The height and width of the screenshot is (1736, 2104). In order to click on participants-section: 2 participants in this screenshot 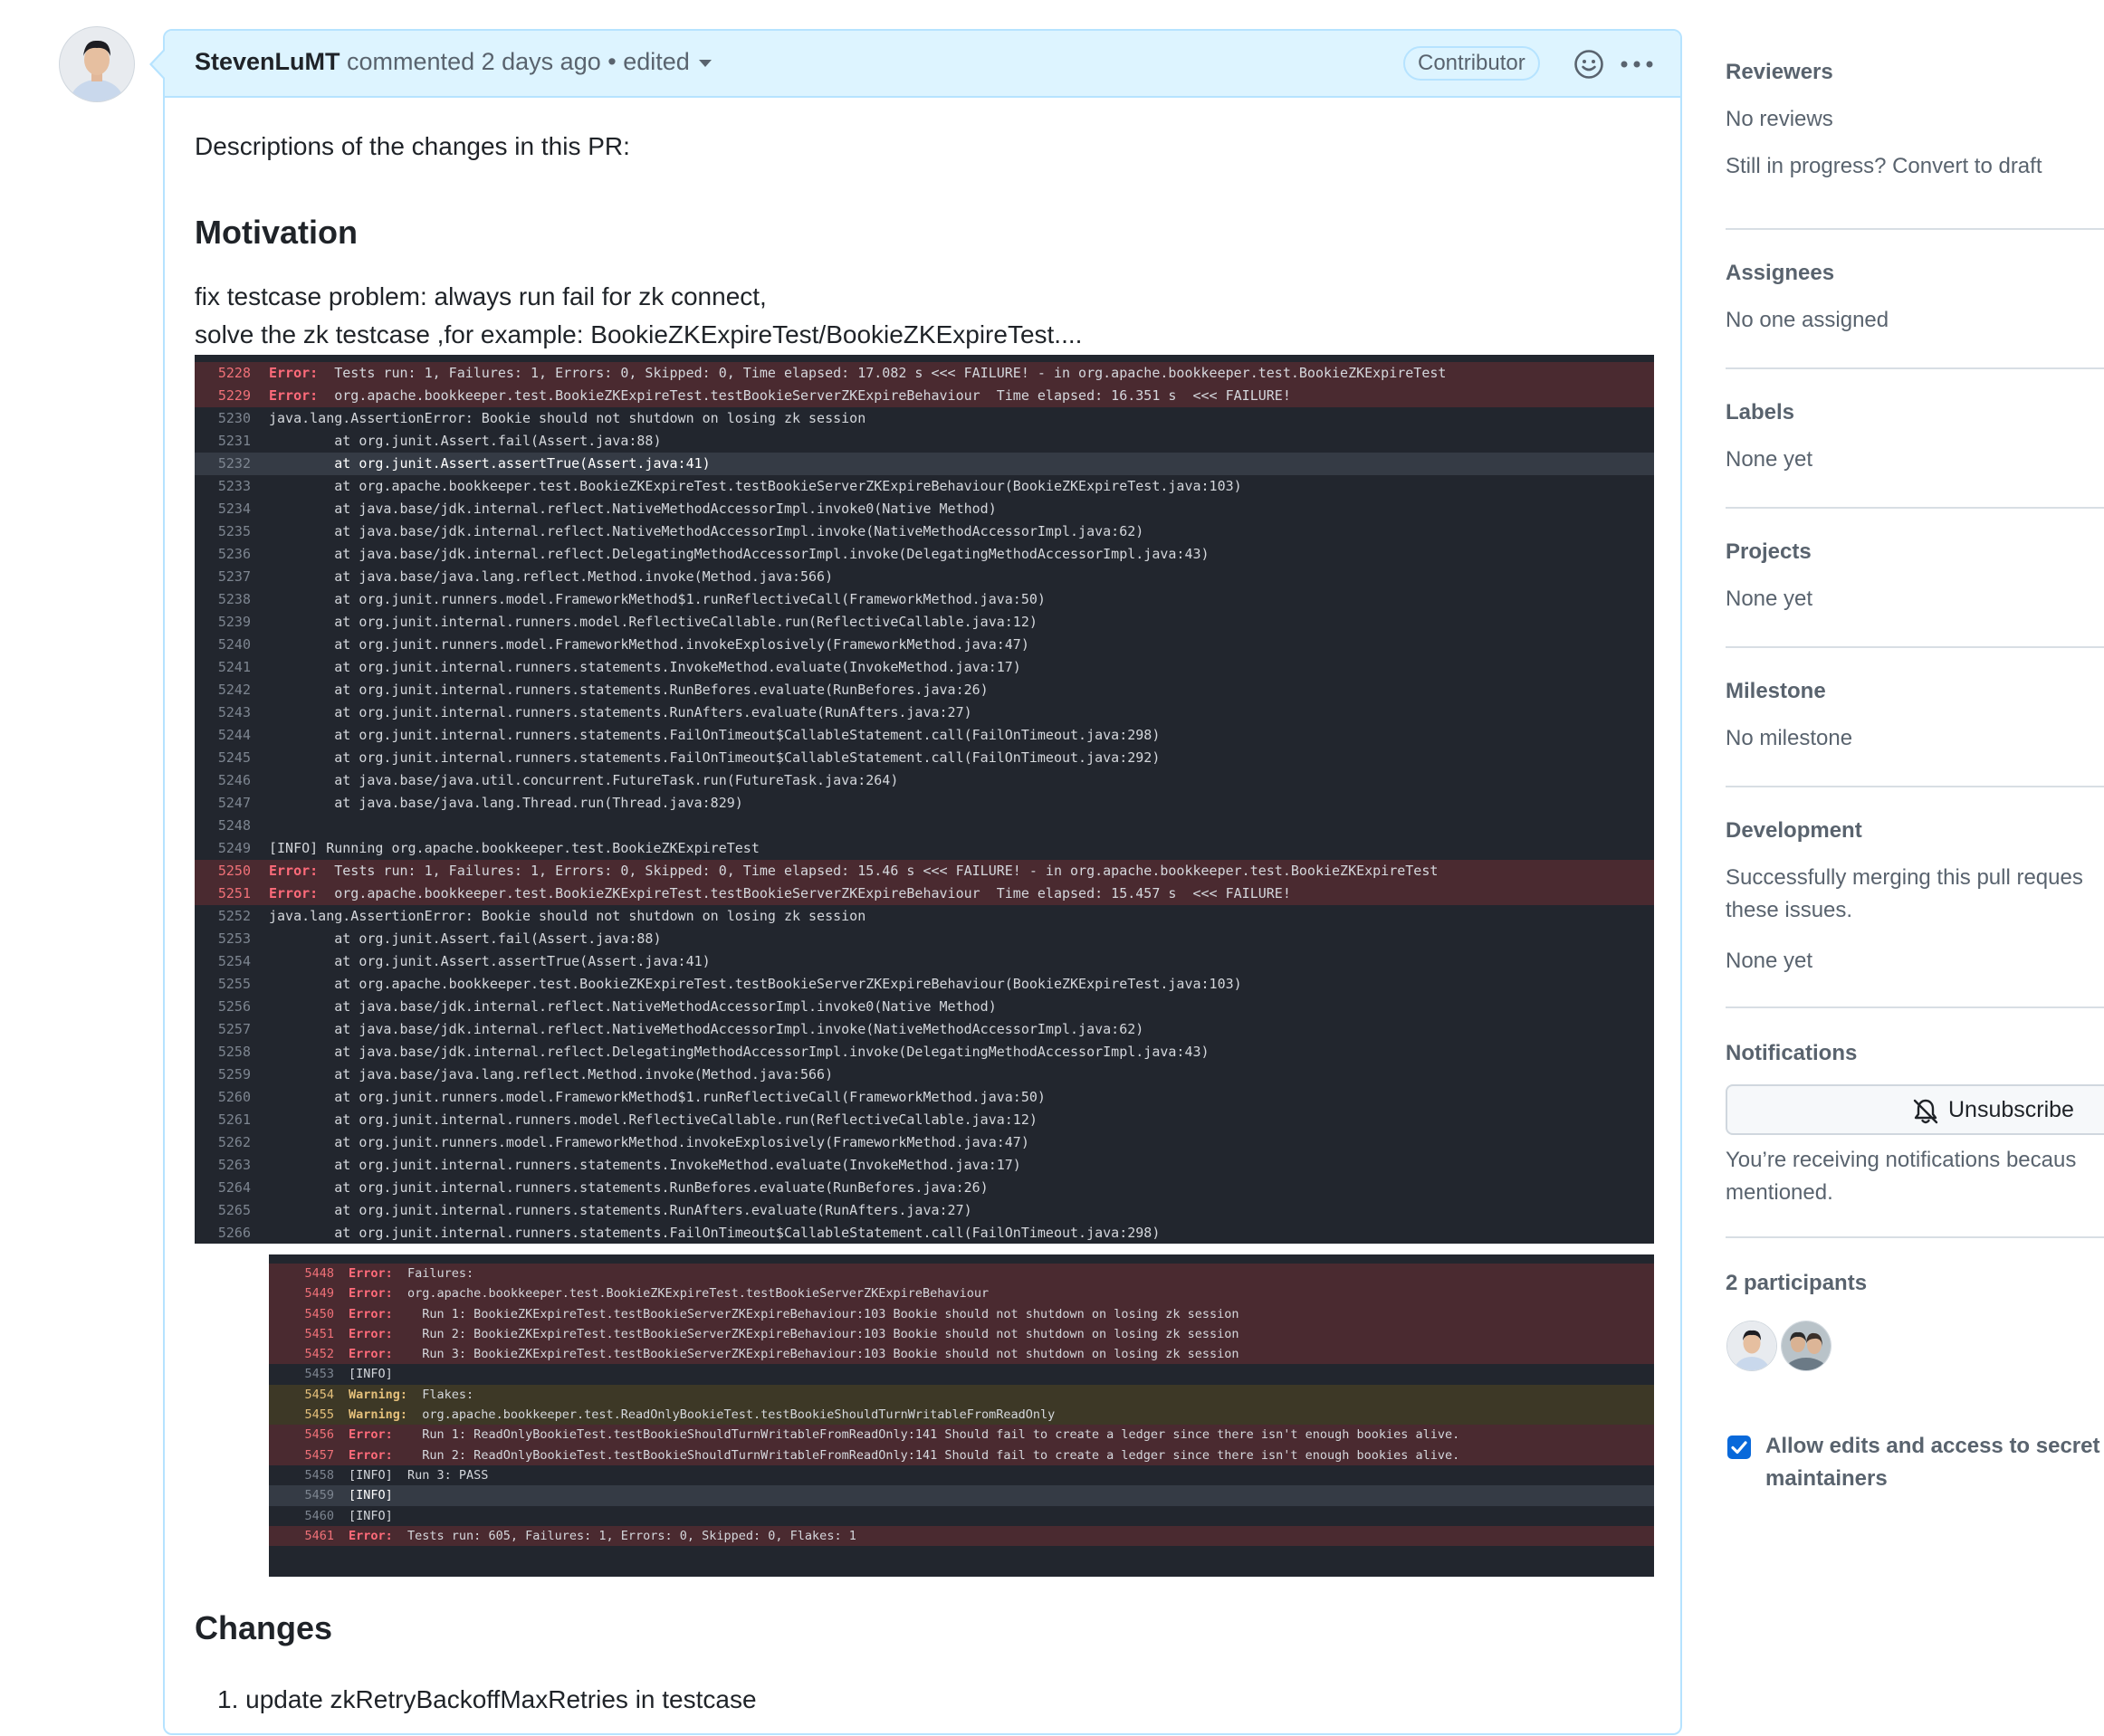, I will do `click(1915, 1283)`.